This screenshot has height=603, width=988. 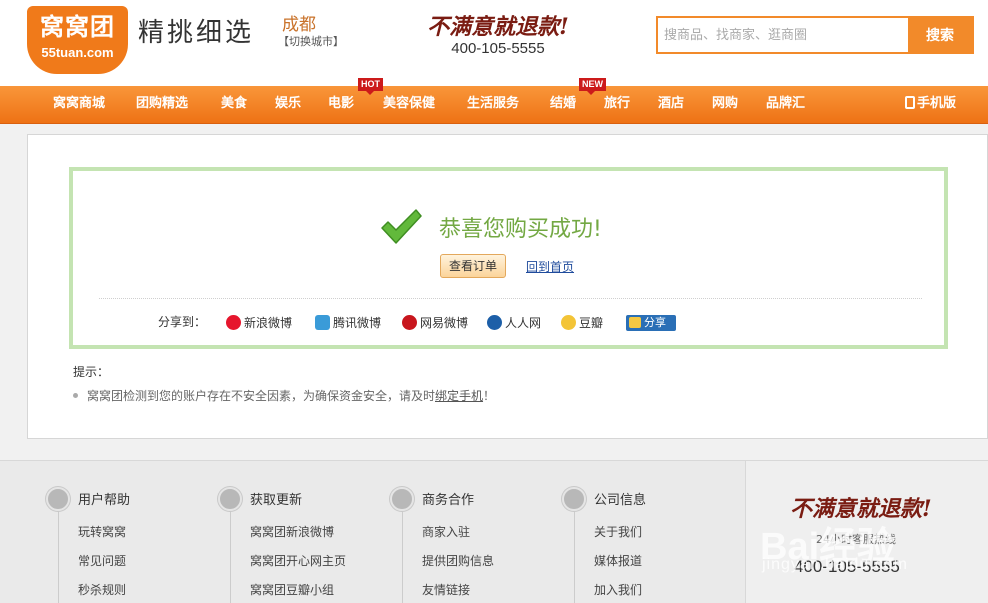 What do you see at coordinates (357, 323) in the screenshot?
I see `share-tencent-weibo-label: 腾讯微博` at bounding box center [357, 323].